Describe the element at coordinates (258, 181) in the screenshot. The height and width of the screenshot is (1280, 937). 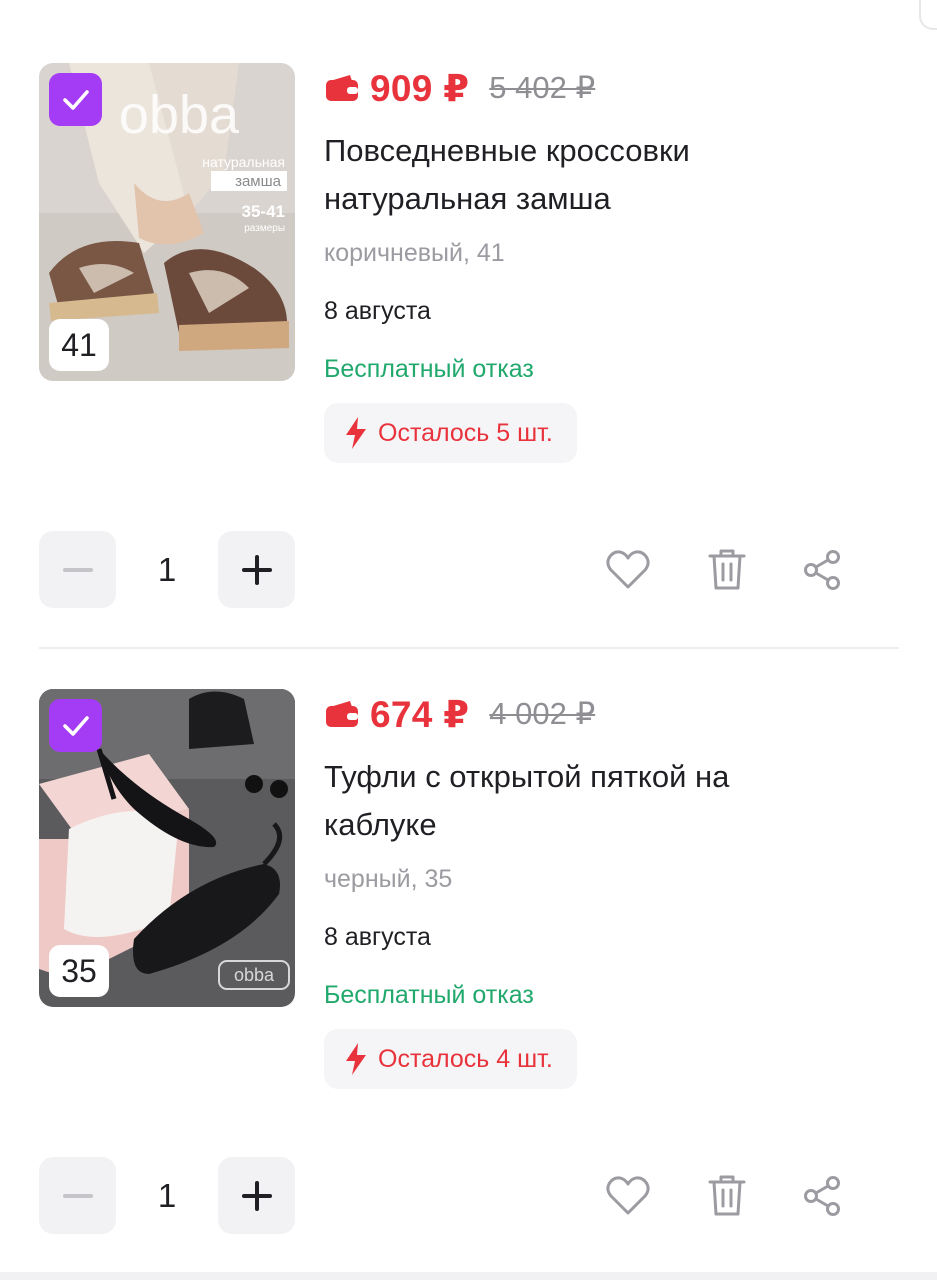
I see `image-caption-text: замша` at that location.